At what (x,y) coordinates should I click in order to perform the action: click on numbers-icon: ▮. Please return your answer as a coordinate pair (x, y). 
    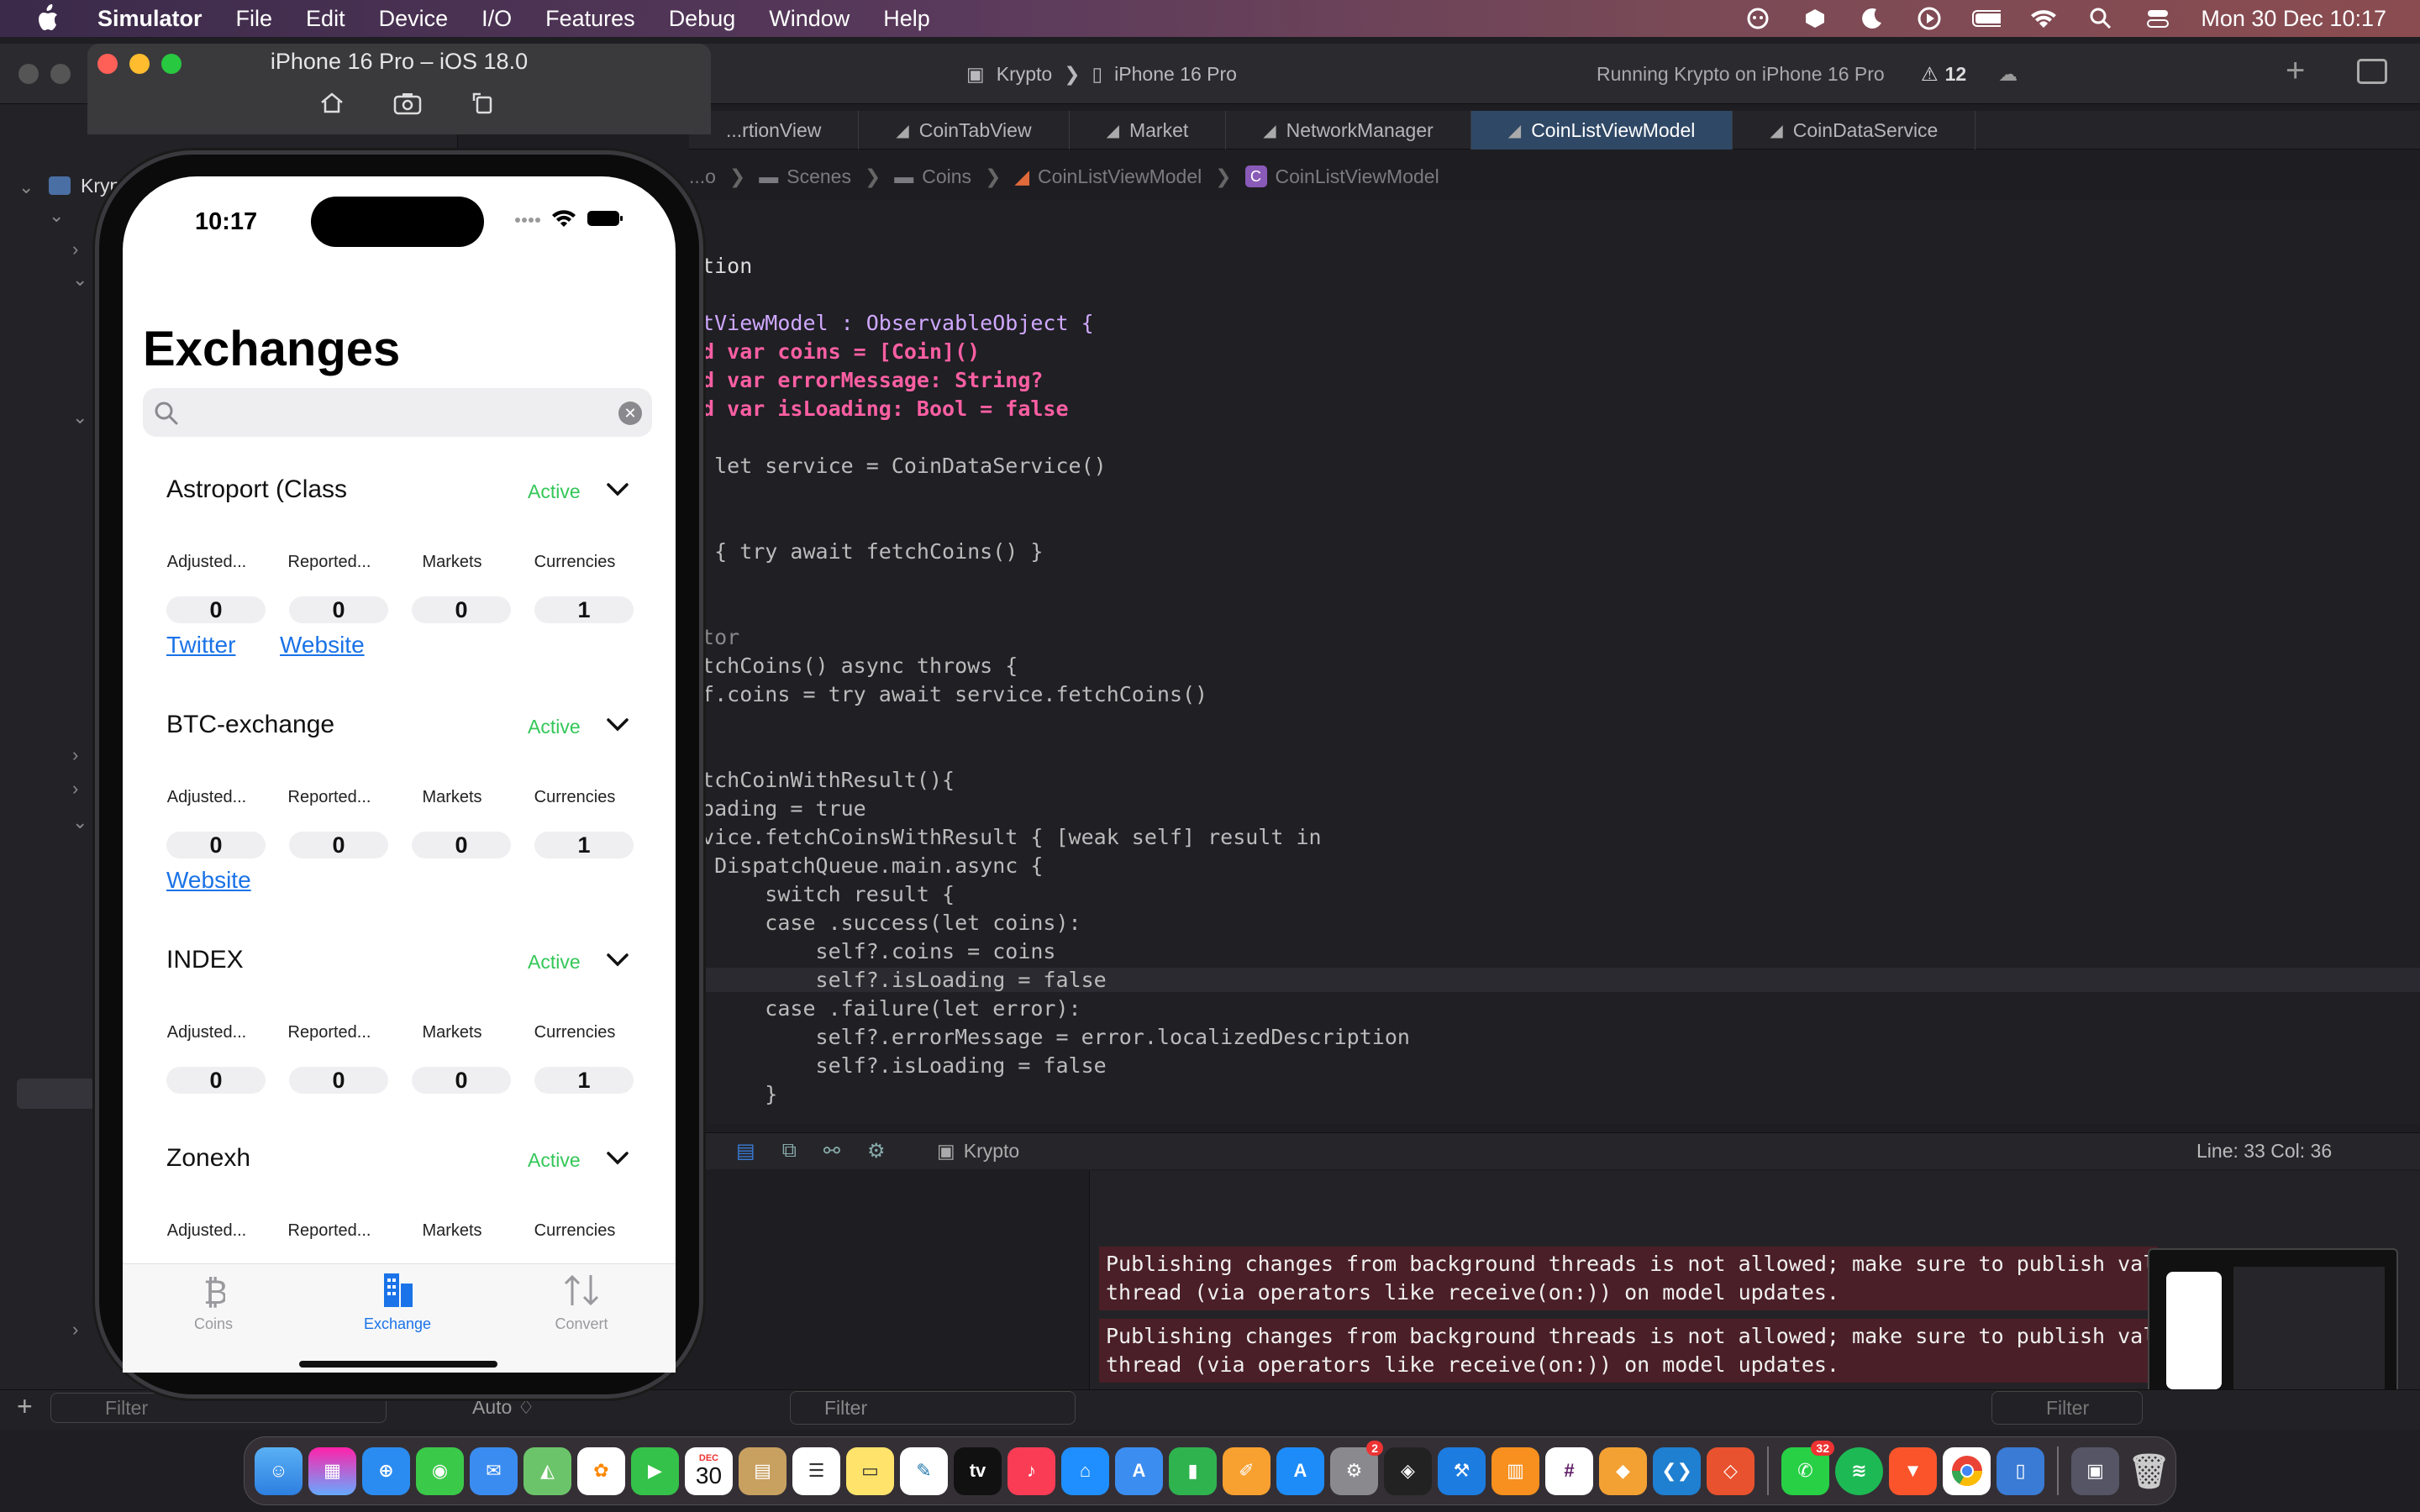
    Looking at the image, I should click on (1193, 1470).